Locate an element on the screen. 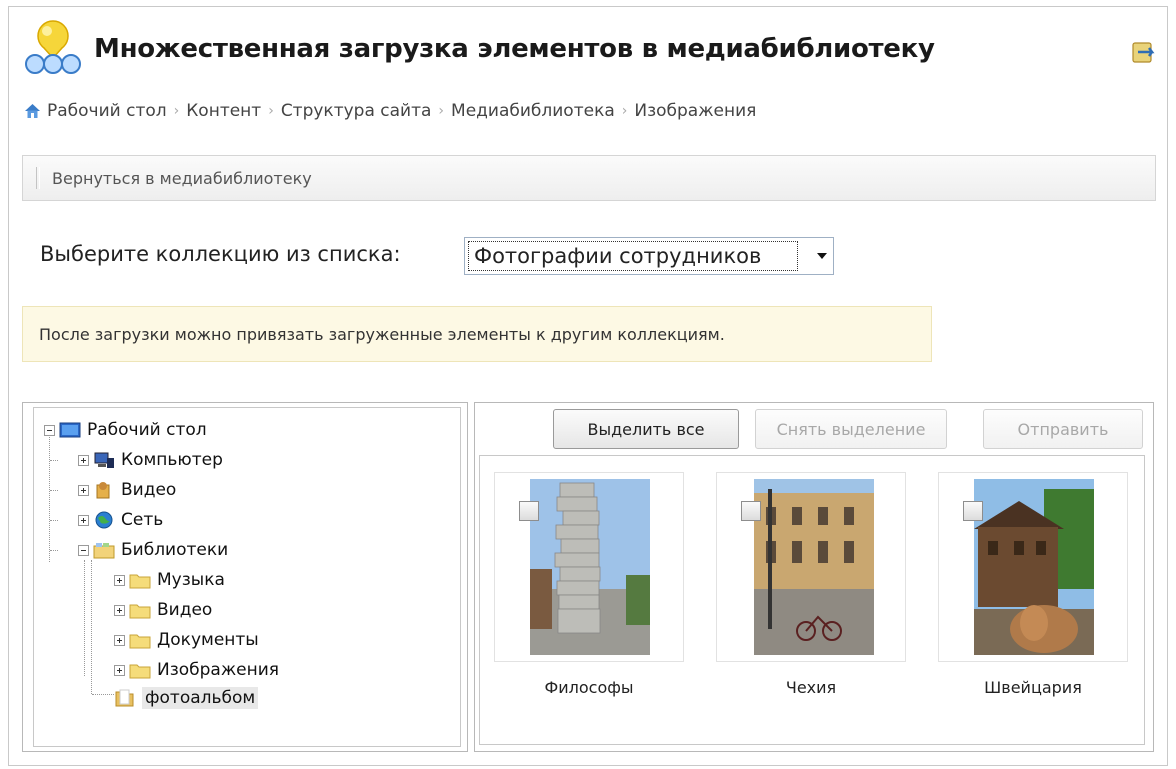 The height and width of the screenshot is (769, 1176). libraries-icon is located at coordinates (104, 551).